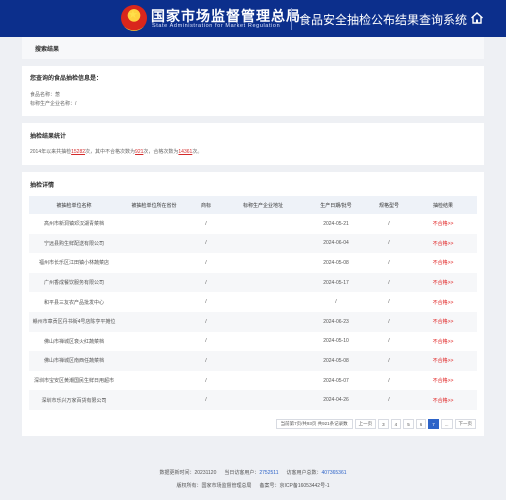 The image size is (506, 500). What do you see at coordinates (336, 243) in the screenshot?
I see `table-cell: 2024-06-04` at bounding box center [336, 243].